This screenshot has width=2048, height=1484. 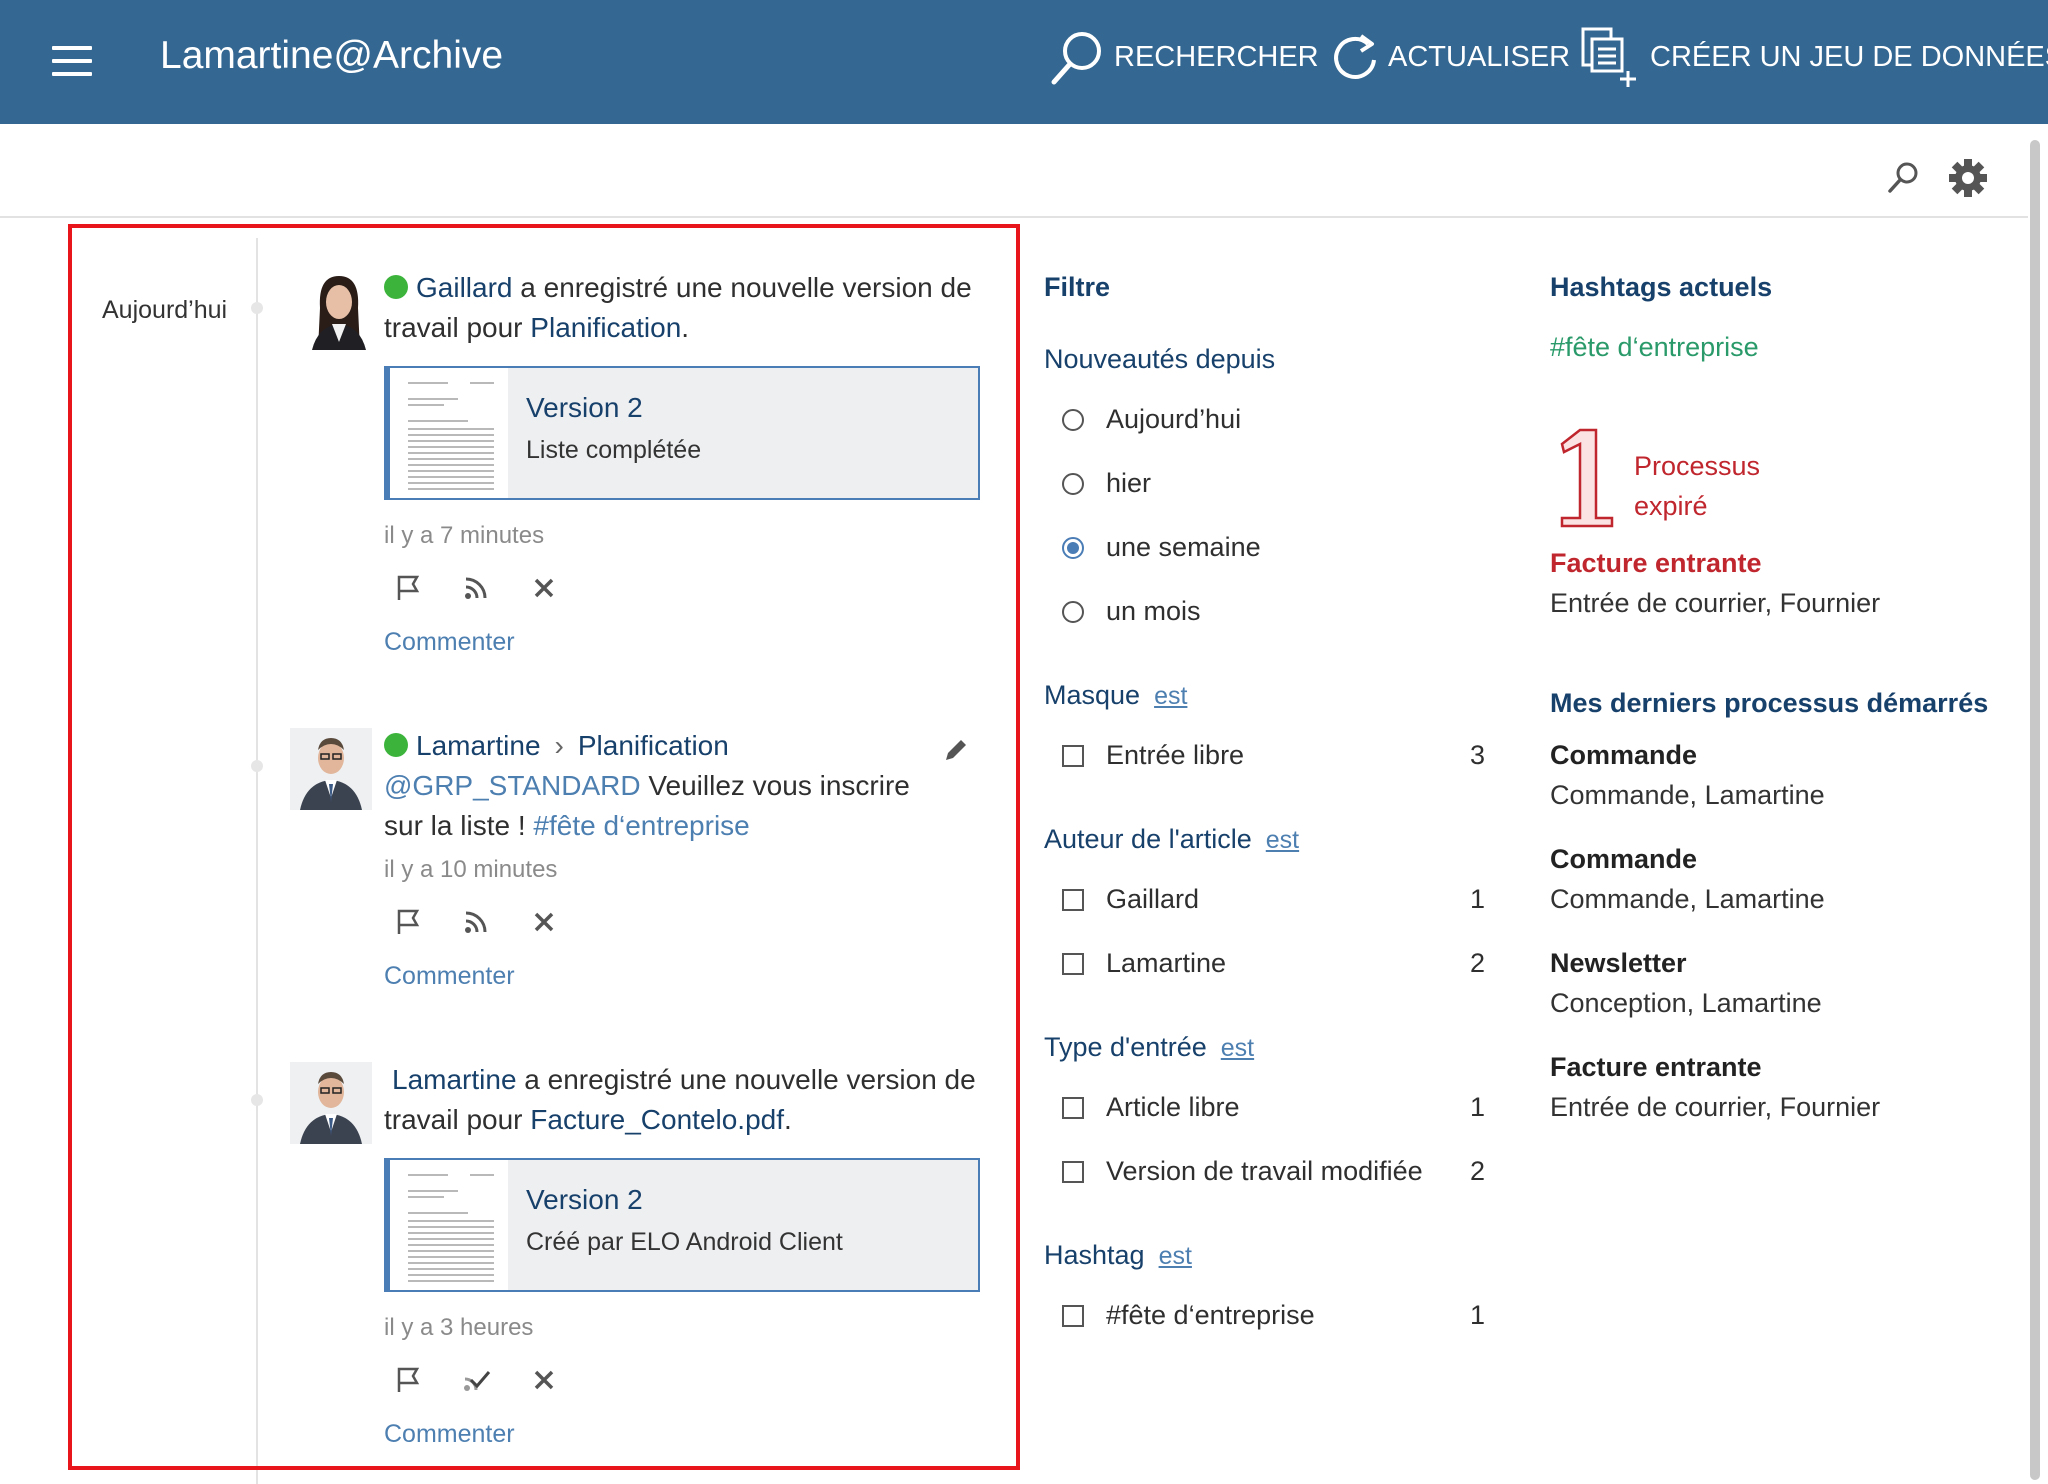 What do you see at coordinates (1586, 477) in the screenshot?
I see `expired-count: 1` at bounding box center [1586, 477].